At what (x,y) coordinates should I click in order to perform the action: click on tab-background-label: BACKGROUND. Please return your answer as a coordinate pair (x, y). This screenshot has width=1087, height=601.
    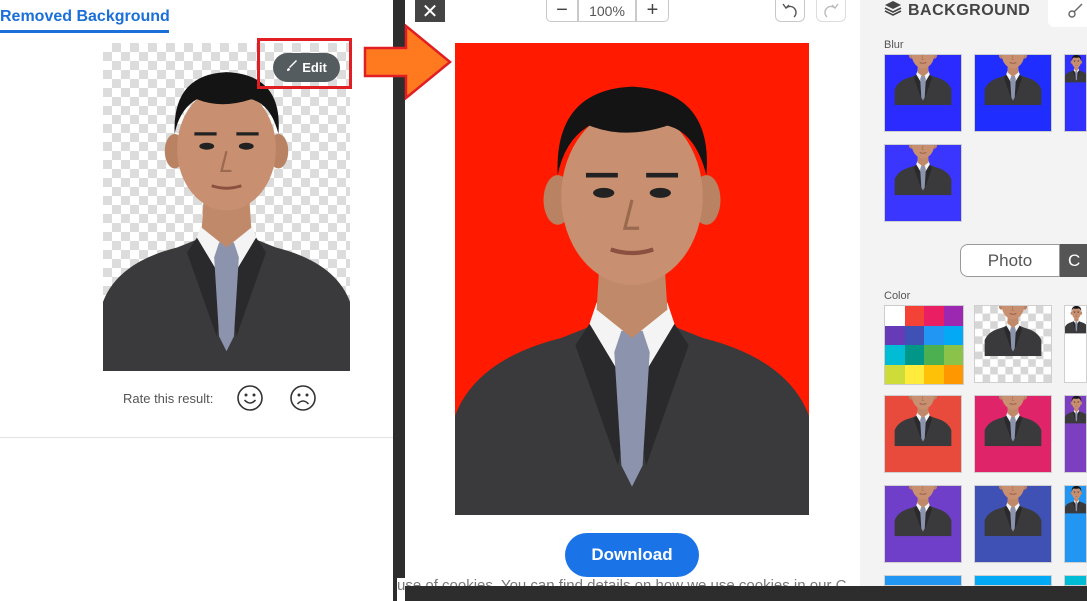
    Looking at the image, I should click on (969, 10).